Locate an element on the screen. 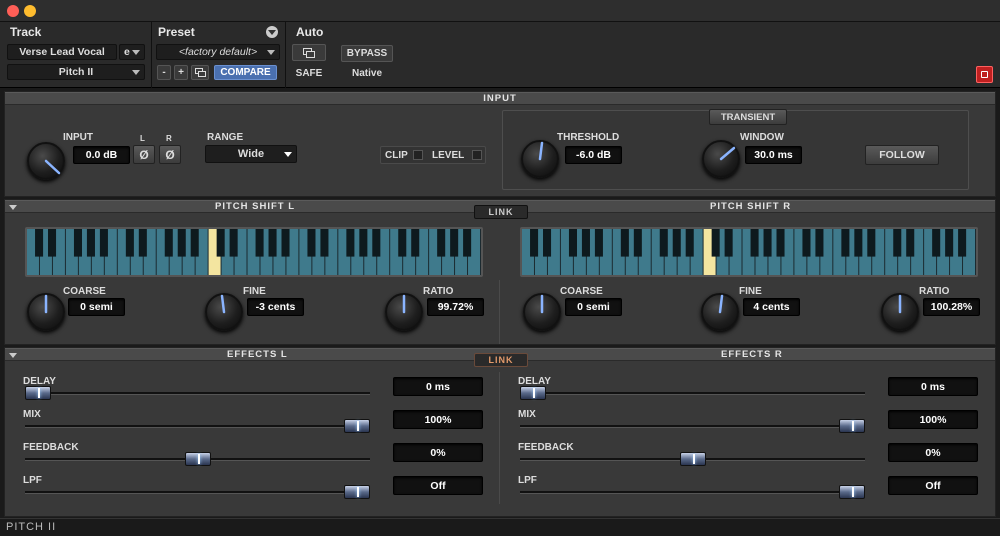  delay-l-value: 0 ms is located at coordinates (438, 386).